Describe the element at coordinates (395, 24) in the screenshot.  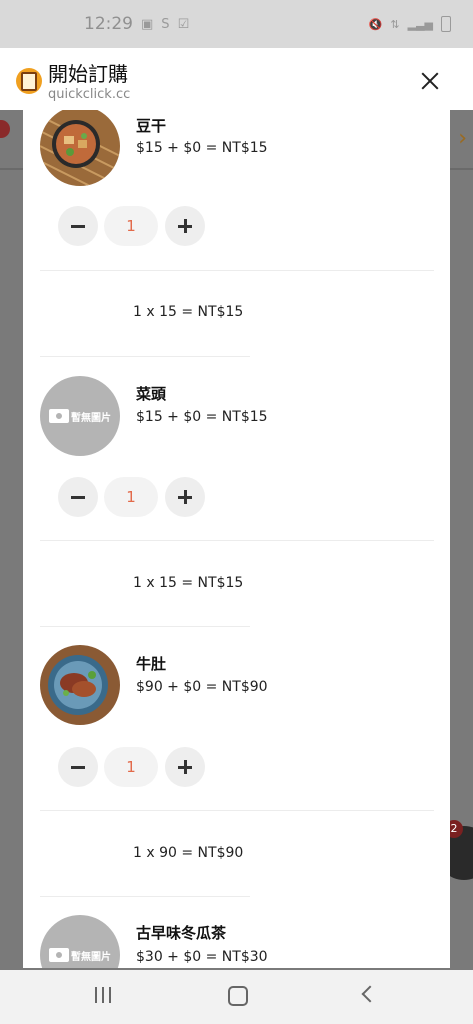
I see `network-icon: ⇅` at that location.